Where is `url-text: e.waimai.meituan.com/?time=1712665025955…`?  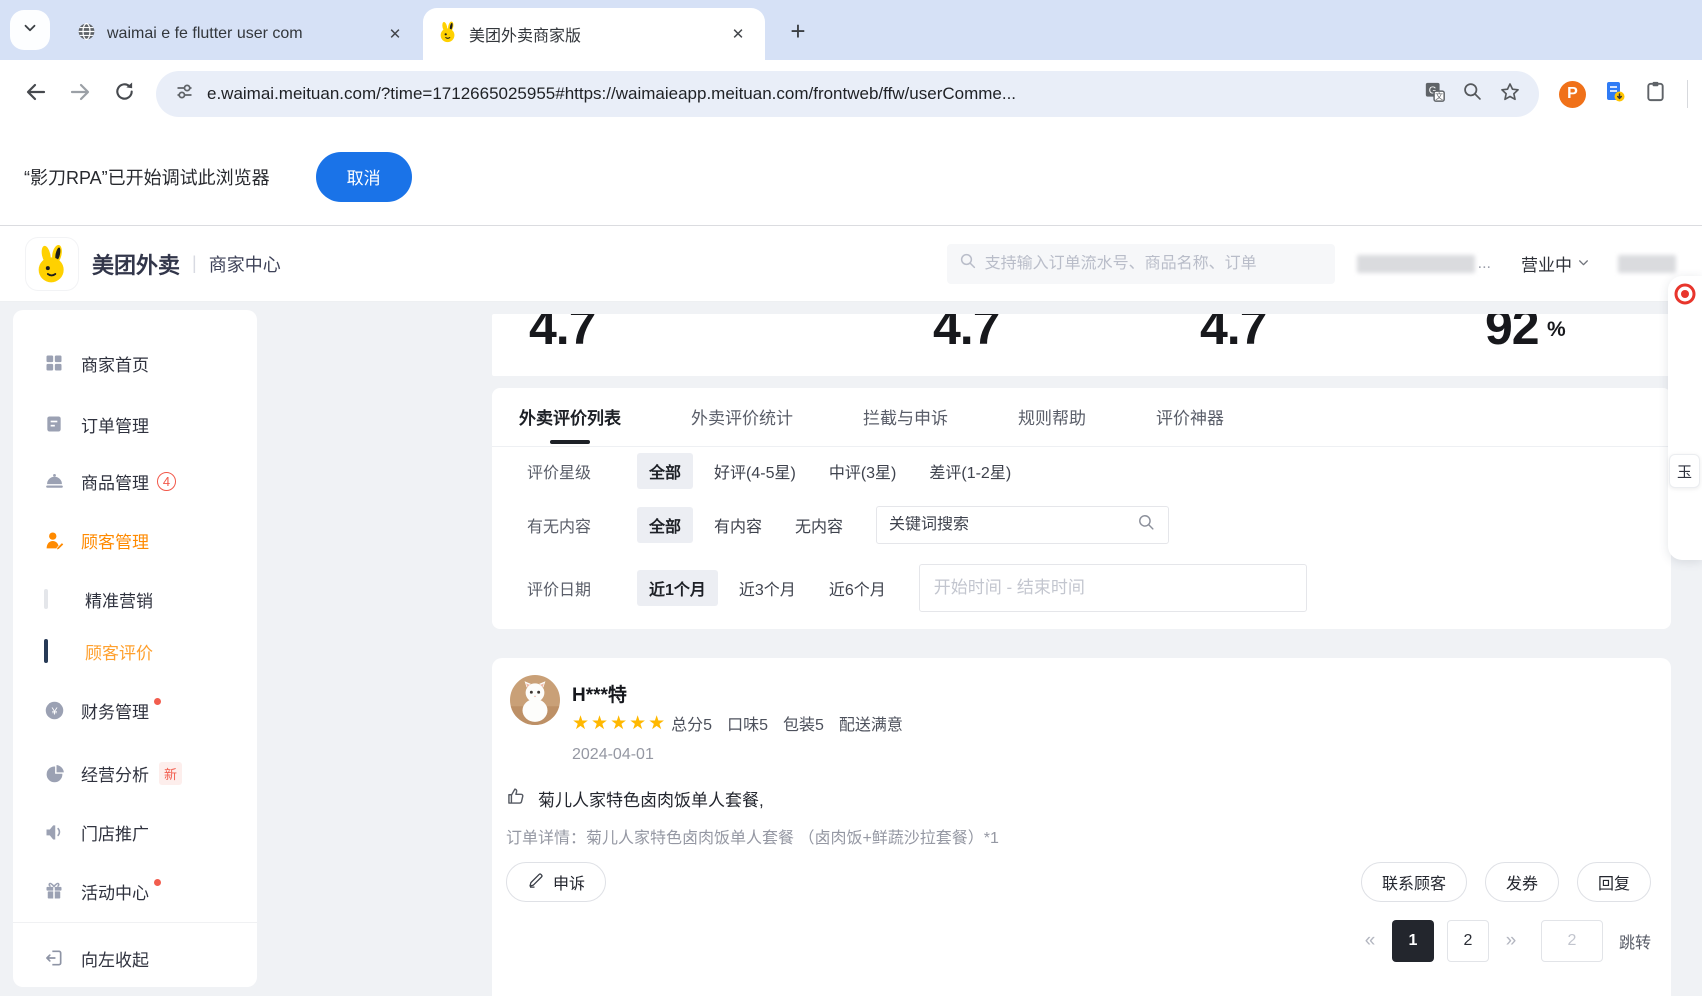 url-text: e.waimai.meituan.com/?time=1712665025955… is located at coordinates (809, 94).